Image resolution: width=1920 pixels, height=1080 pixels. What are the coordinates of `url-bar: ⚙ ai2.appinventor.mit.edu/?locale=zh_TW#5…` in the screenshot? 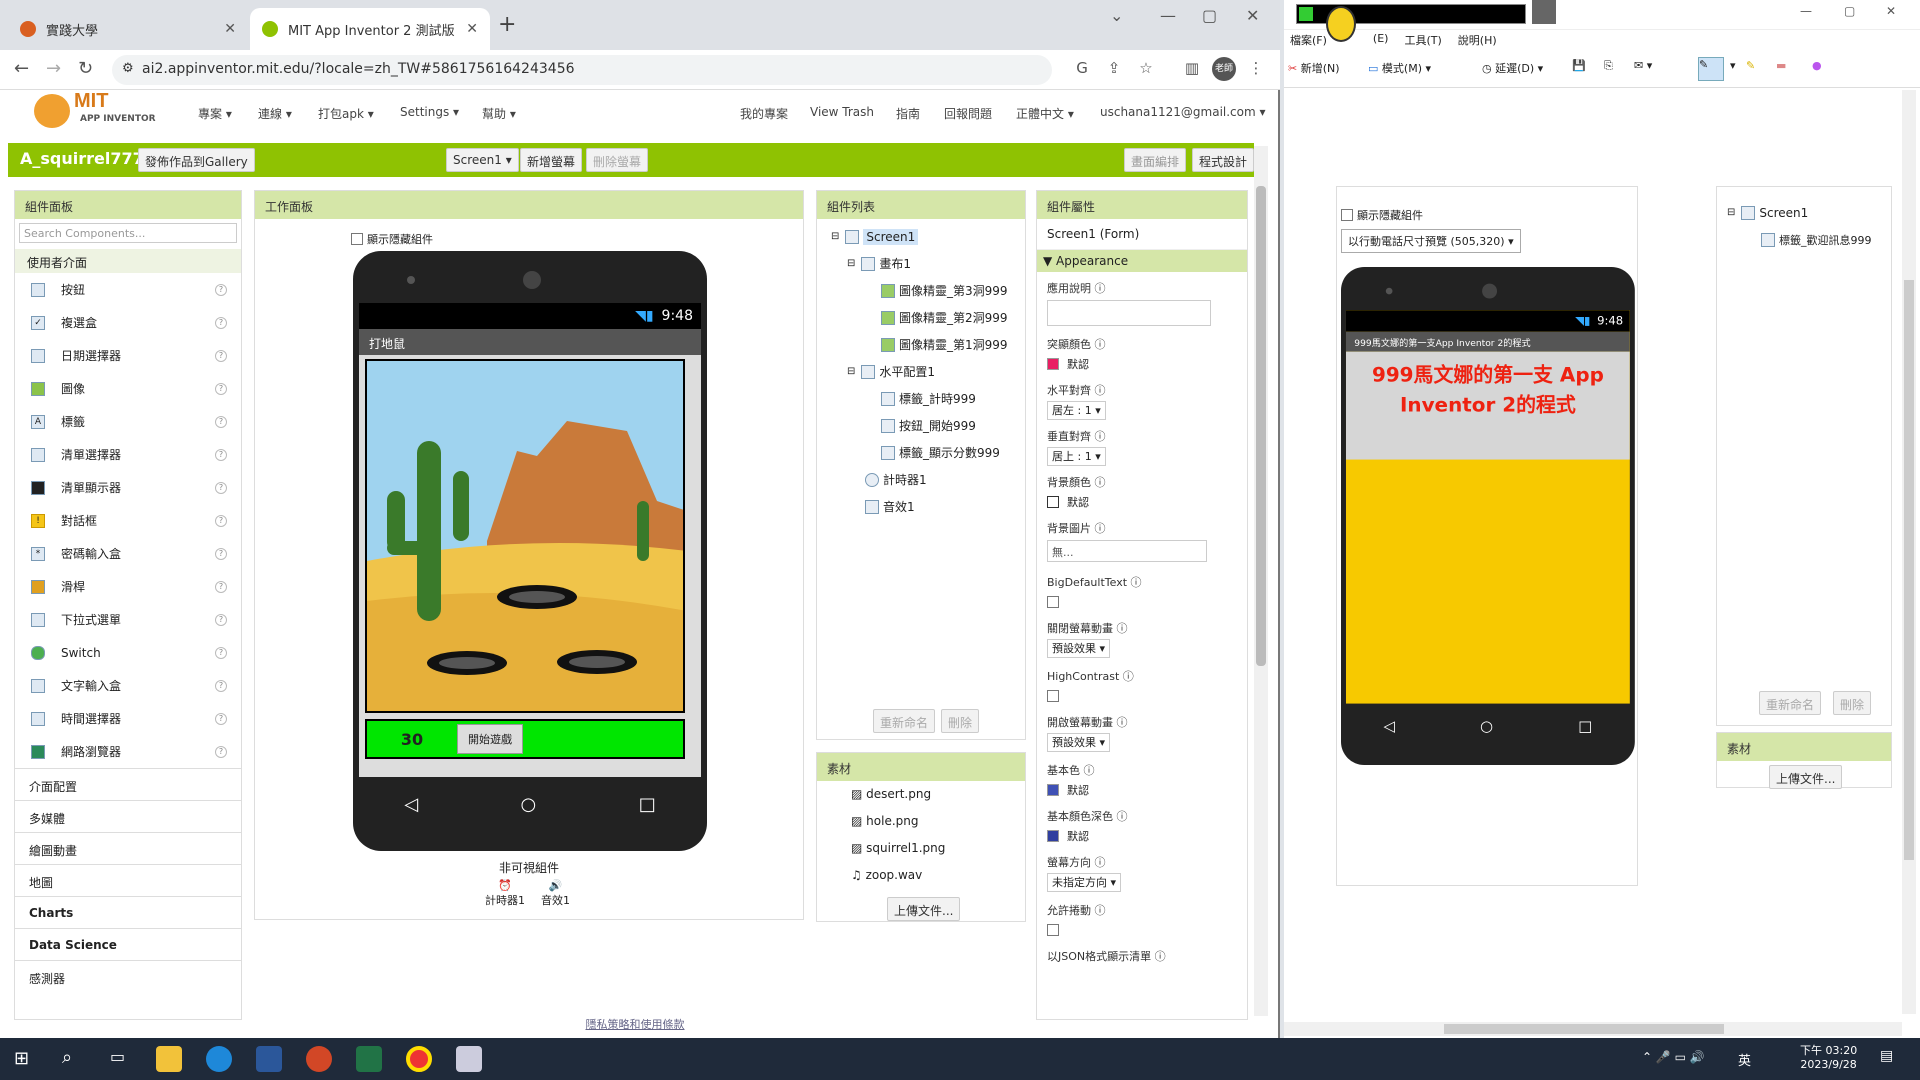 It's located at (582, 70).